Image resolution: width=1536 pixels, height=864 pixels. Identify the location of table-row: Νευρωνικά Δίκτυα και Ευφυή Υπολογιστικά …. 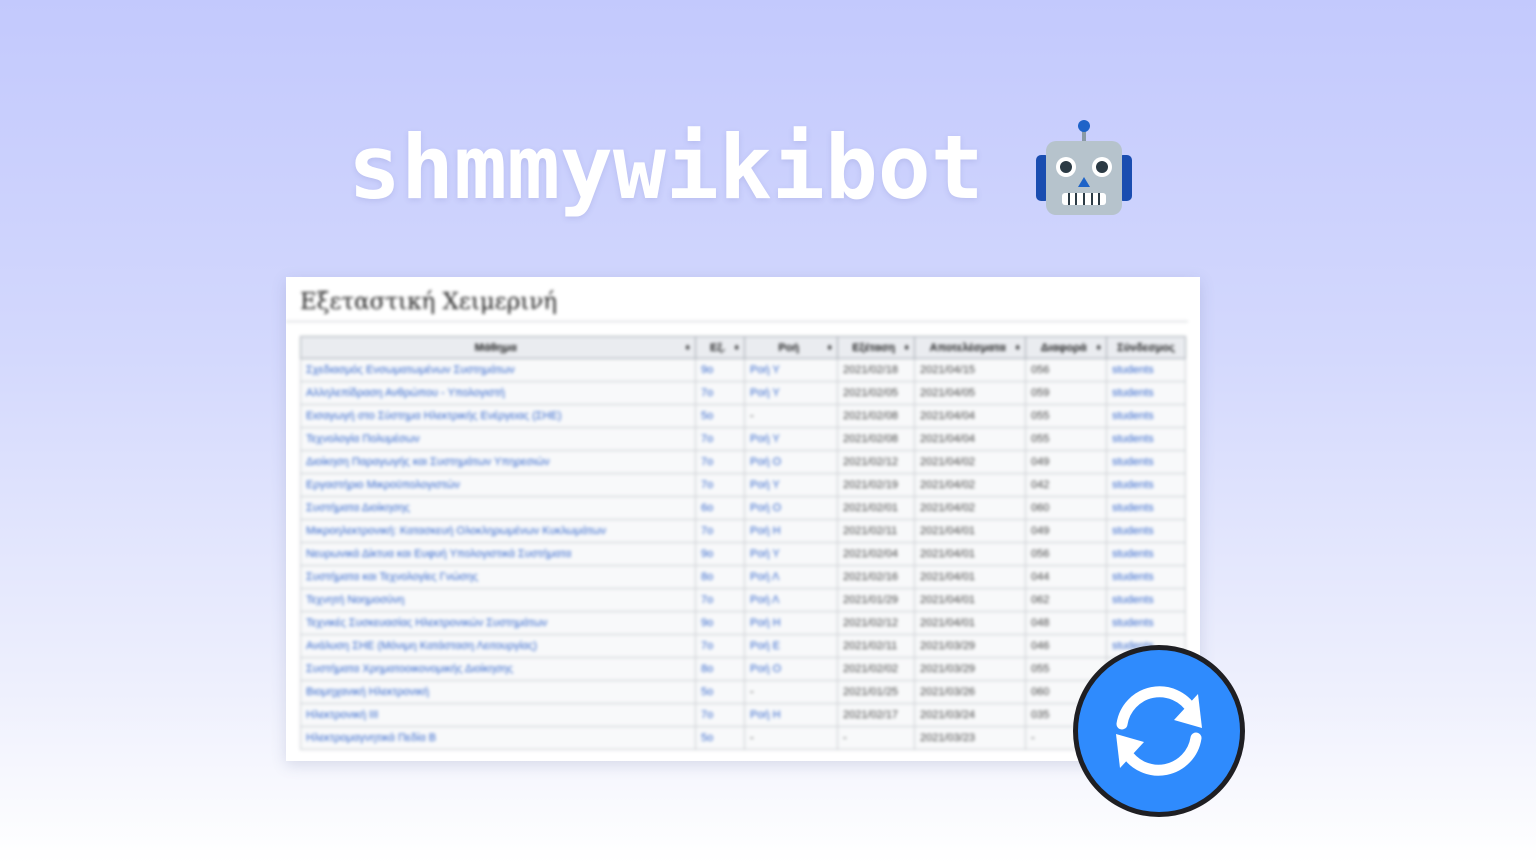
(743, 554).